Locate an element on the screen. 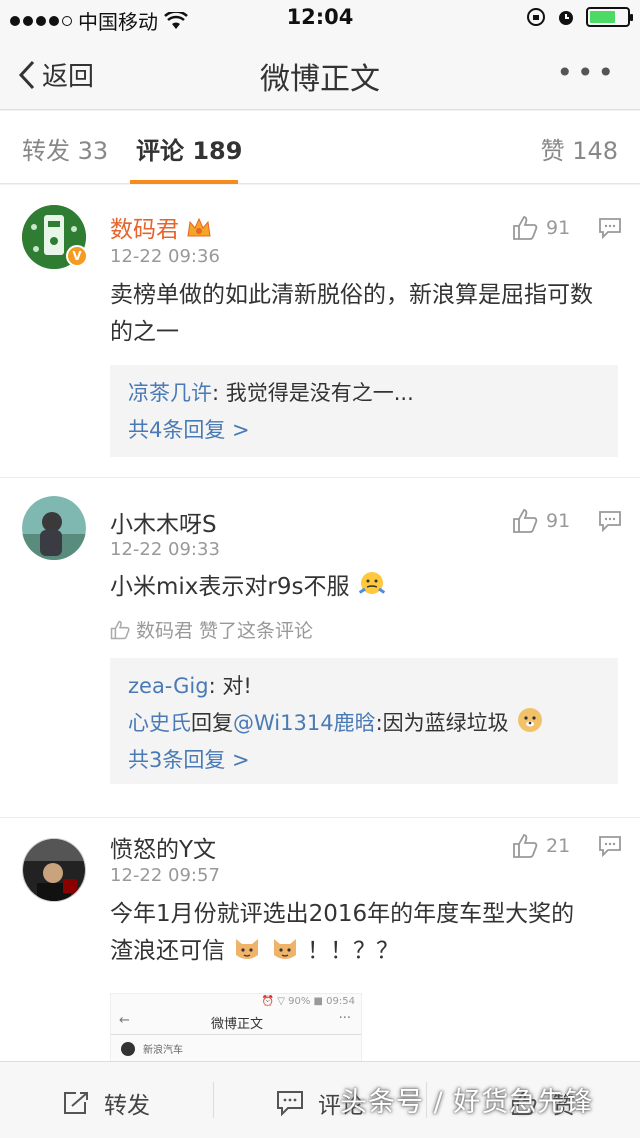 This screenshot has width=640, height=1138. doge-emoji-icon is located at coordinates (530, 720).